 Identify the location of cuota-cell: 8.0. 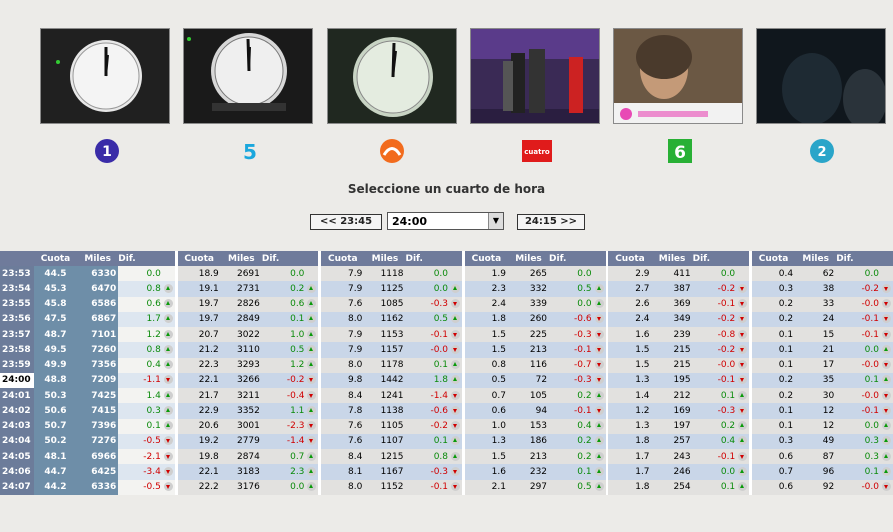
(343, 319).